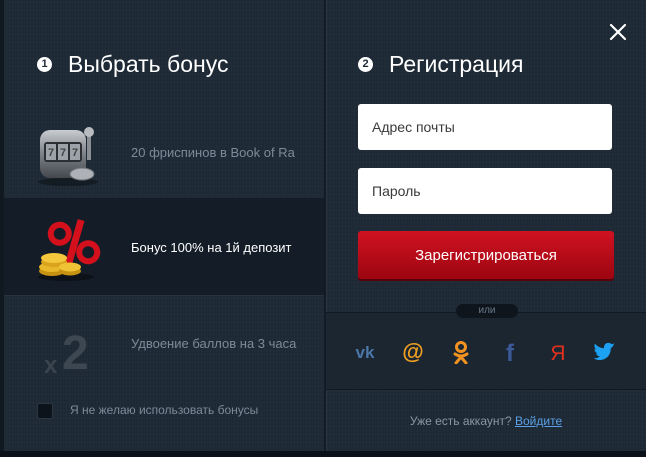 This screenshot has width=646, height=457. I want to click on bonus-section-title: Выбрать бонус, so click(148, 64).